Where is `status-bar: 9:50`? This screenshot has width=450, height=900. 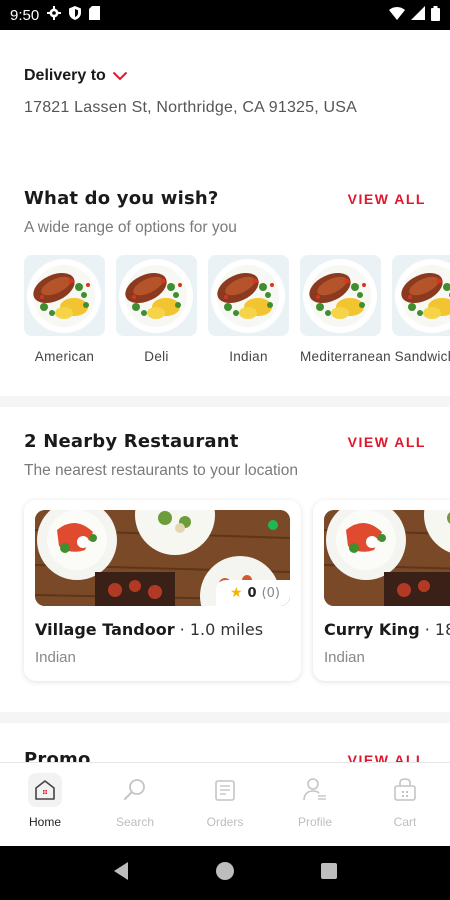
status-bar: 9:50 is located at coordinates (225, 15).